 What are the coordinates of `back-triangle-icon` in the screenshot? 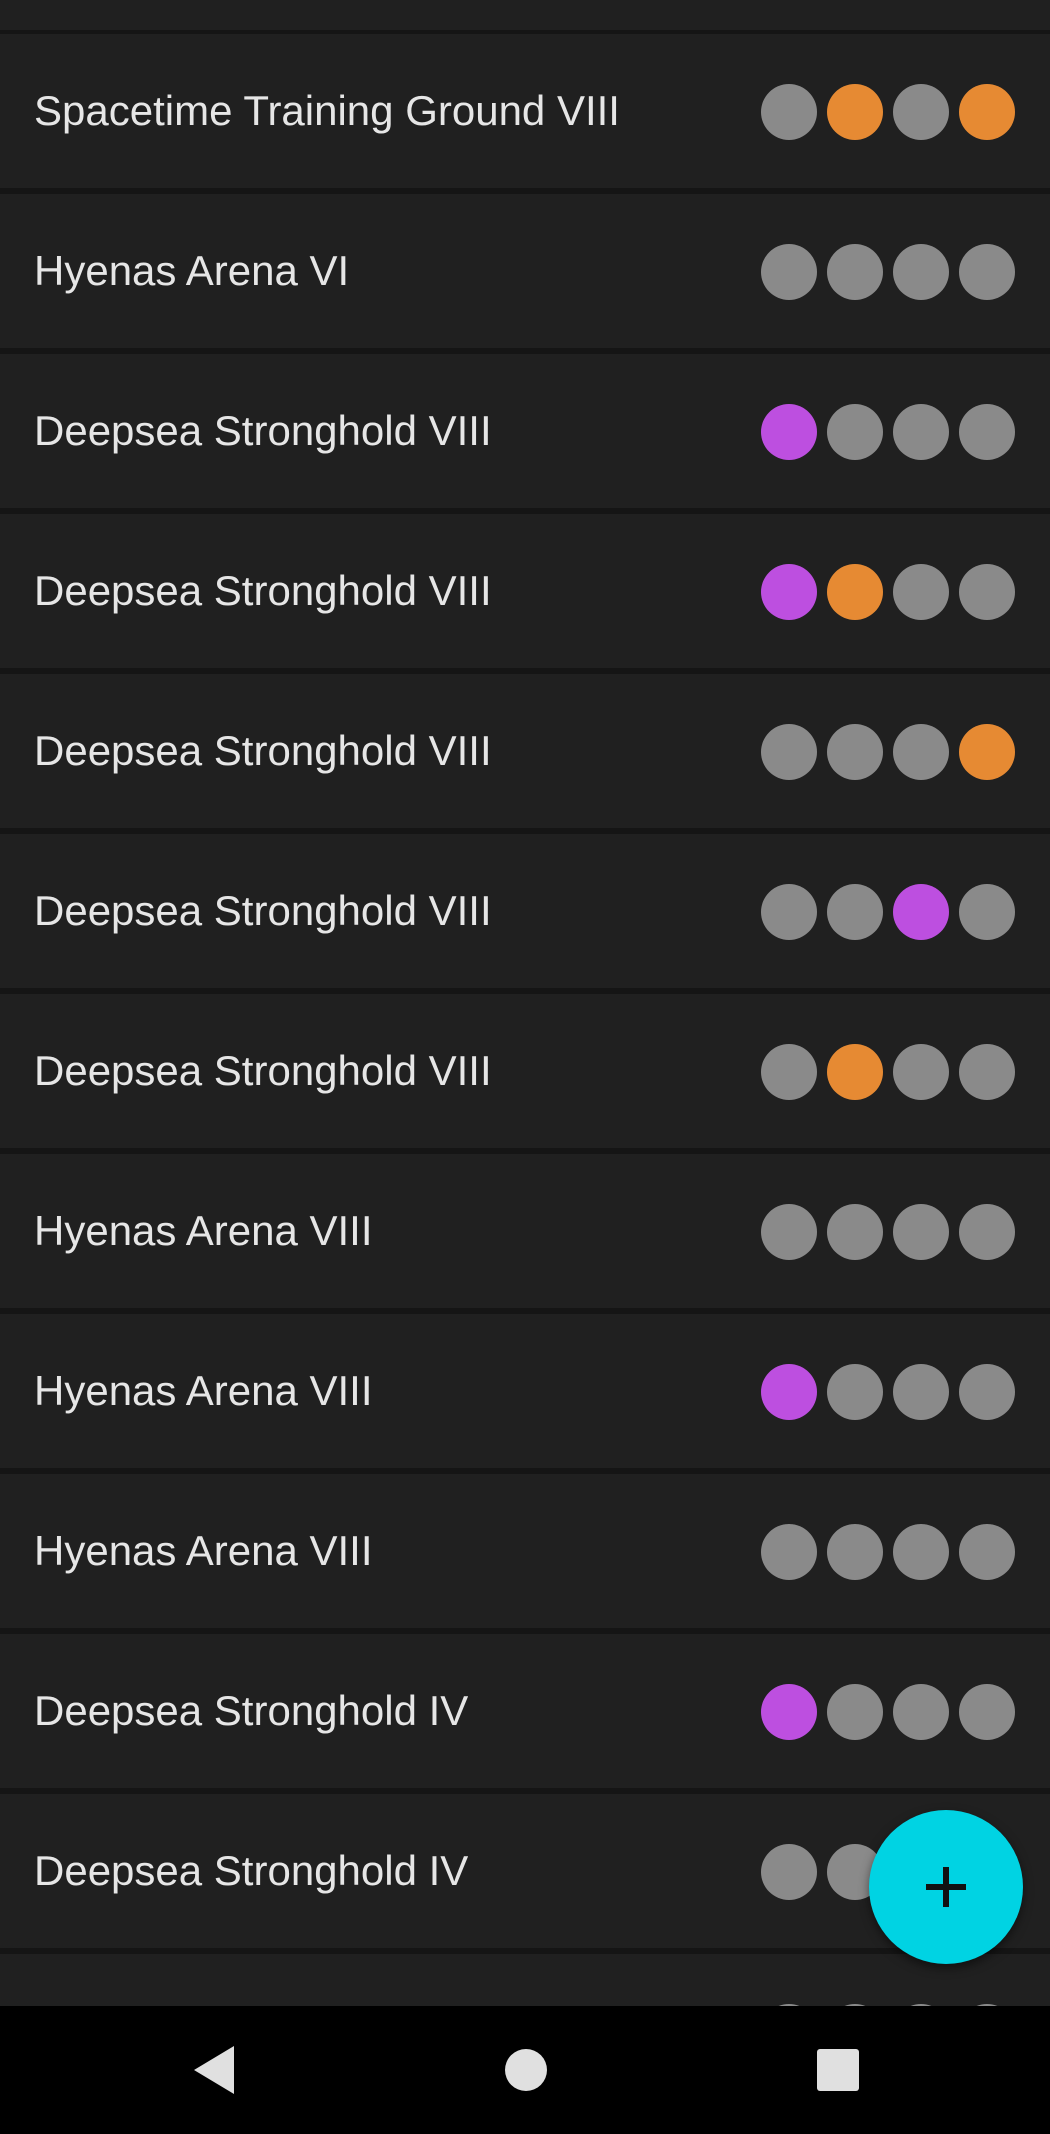 It's located at (214, 2070).